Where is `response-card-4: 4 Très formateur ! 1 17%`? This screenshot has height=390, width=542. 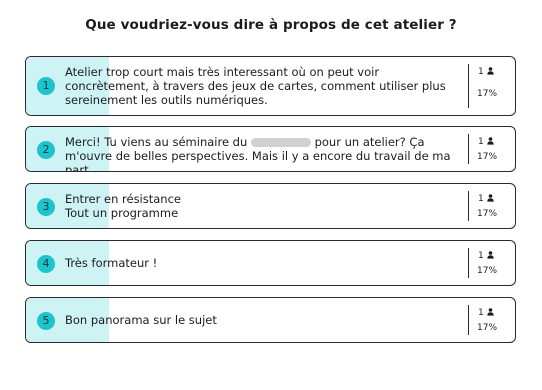 response-card-4: 4 Très formateur ! 1 17% is located at coordinates (270, 263).